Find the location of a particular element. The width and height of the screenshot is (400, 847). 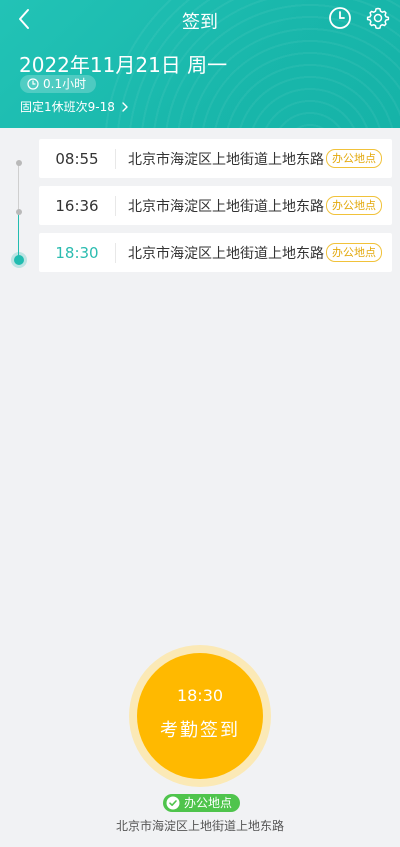

work-hours-badge: 0.1小时 is located at coordinates (58, 84).